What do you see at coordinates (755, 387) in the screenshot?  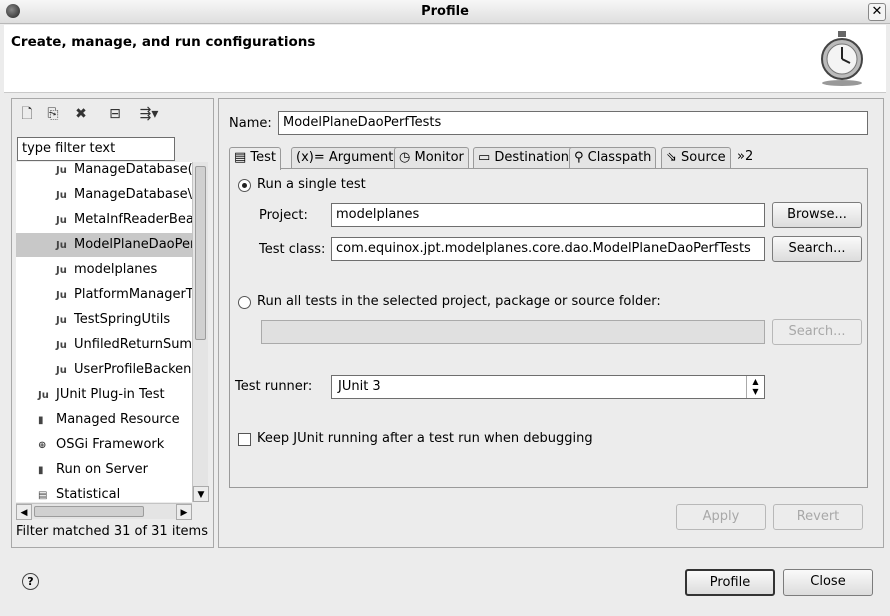 I see `spinner-arrows-icon: ▲ ▼` at bounding box center [755, 387].